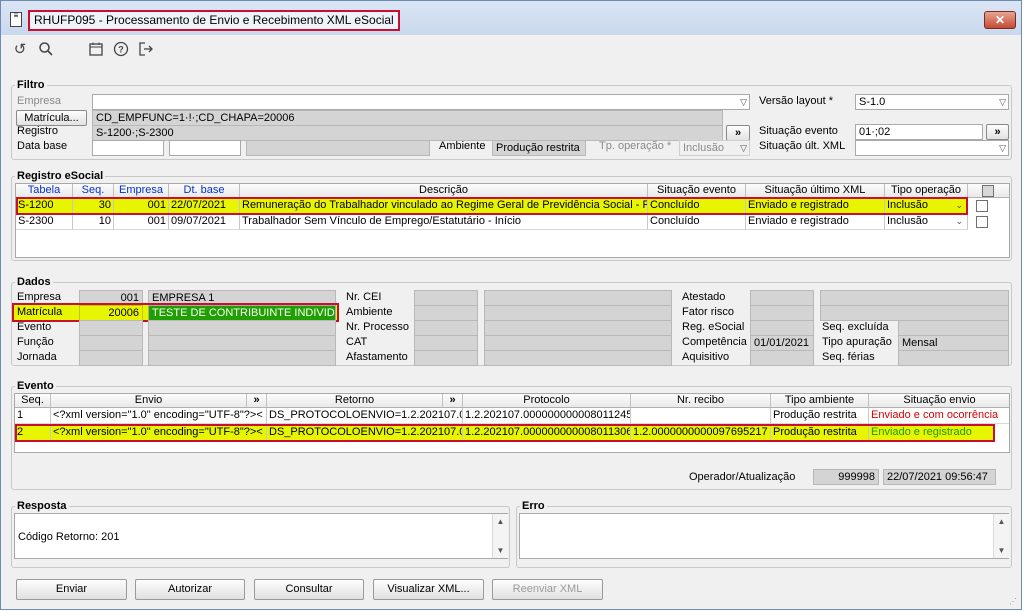  I want to click on funcao-name-field, so click(242, 343).